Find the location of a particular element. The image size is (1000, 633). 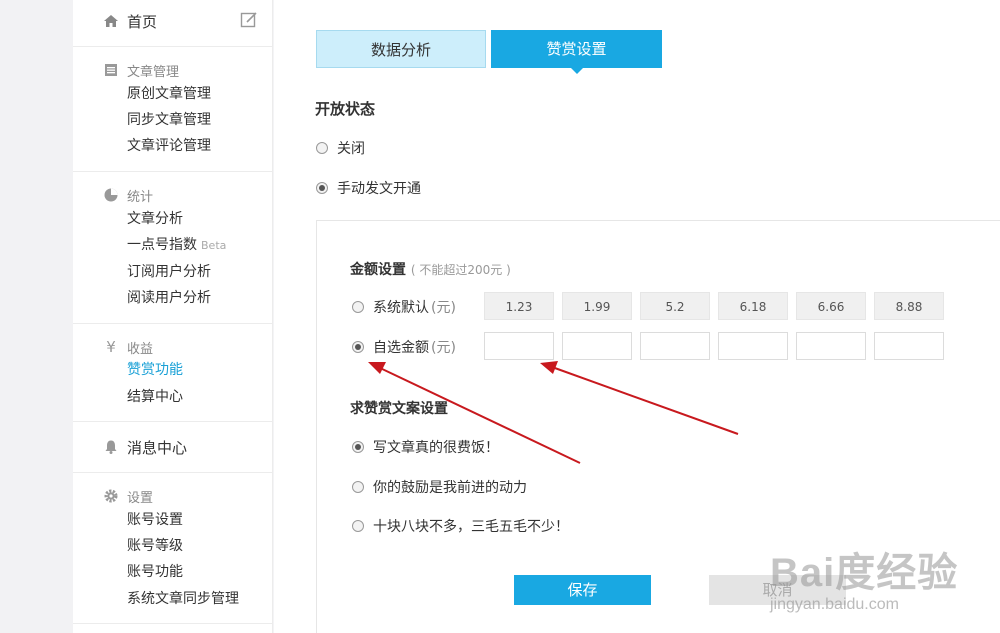

baidu-watermark: Bai度经验 jingyan.baidu.com is located at coordinates (882, 585).